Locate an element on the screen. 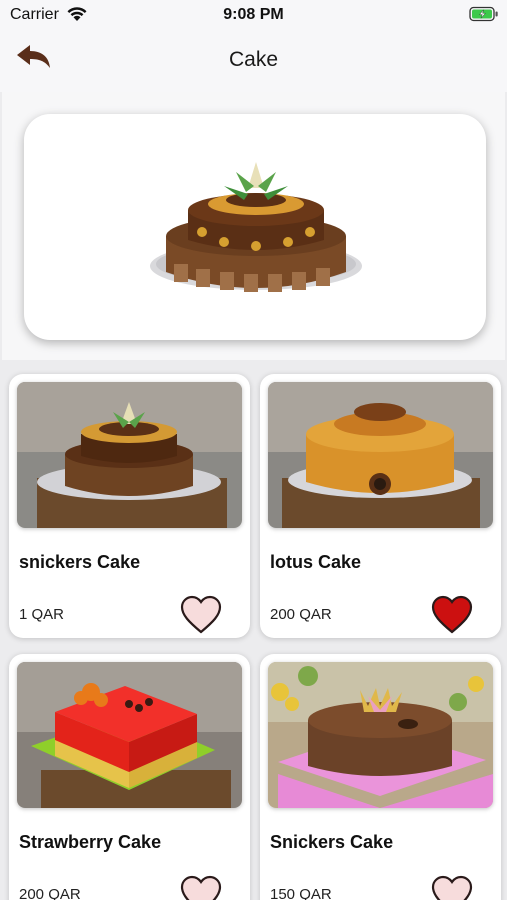 This screenshot has height=900, width=507. product-card: snickers Cake 1 QAR is located at coordinates (129, 506).